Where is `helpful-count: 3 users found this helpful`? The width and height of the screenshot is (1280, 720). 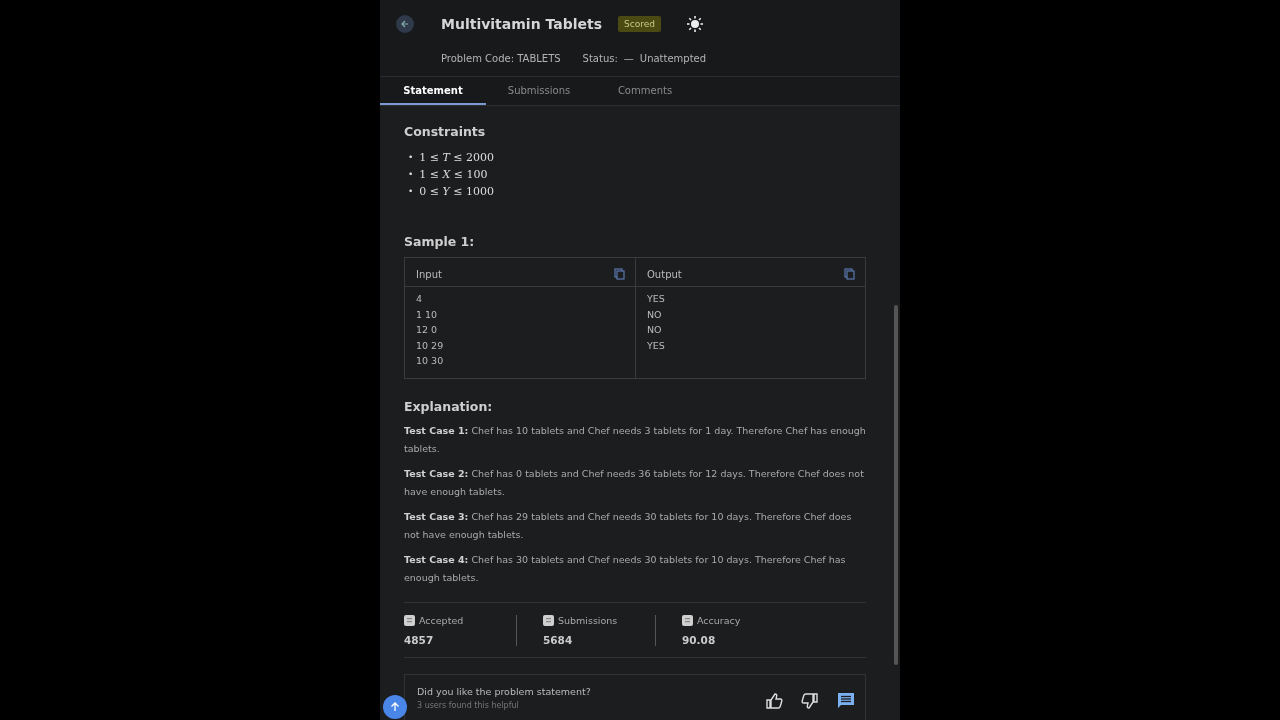
helpful-count: 3 users found this helpful is located at coordinates (468, 705).